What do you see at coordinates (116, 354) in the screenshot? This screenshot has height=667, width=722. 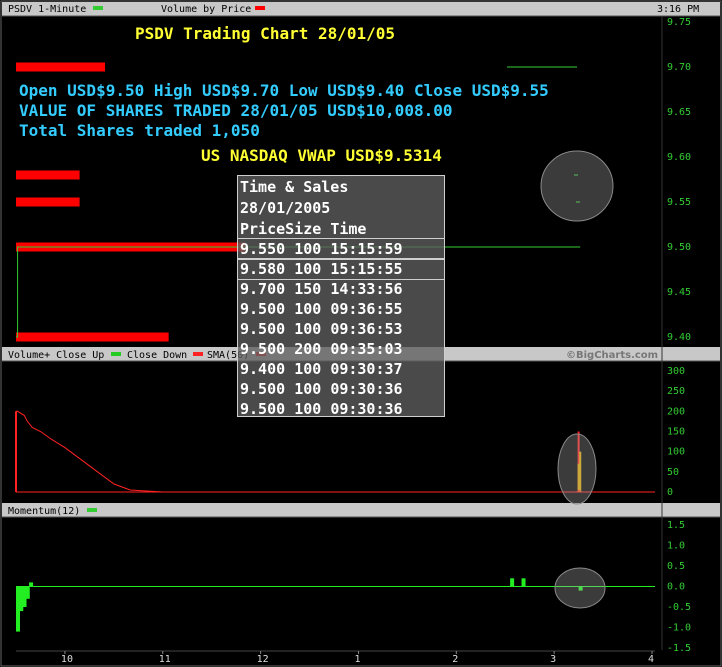 I see `volume-up-legend-swatch` at bounding box center [116, 354].